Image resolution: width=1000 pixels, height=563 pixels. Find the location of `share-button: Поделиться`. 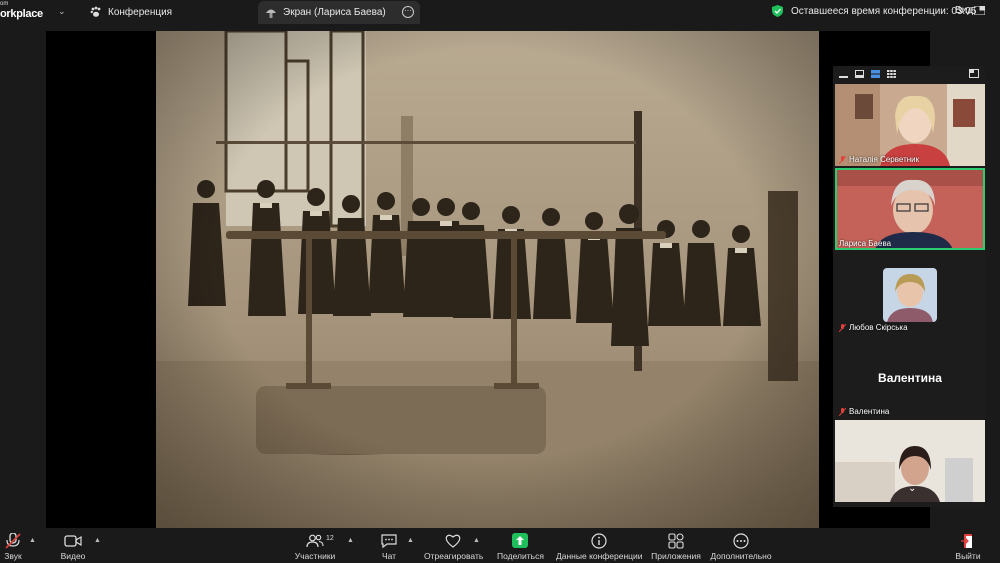

share-button: Поделиться is located at coordinates (520, 546).